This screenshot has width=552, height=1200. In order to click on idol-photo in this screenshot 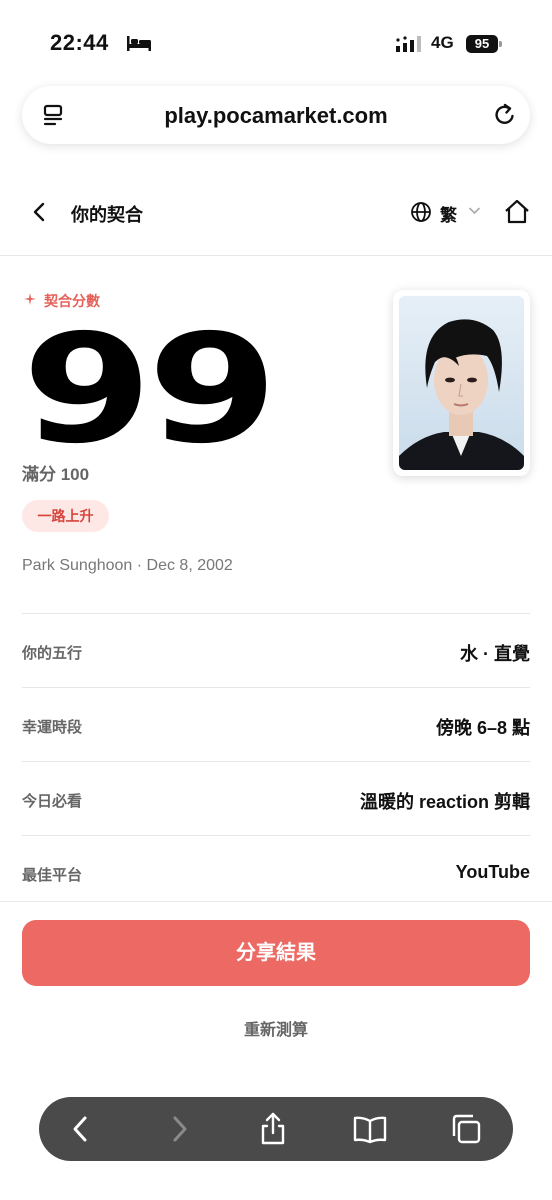, I will do `click(461, 383)`.